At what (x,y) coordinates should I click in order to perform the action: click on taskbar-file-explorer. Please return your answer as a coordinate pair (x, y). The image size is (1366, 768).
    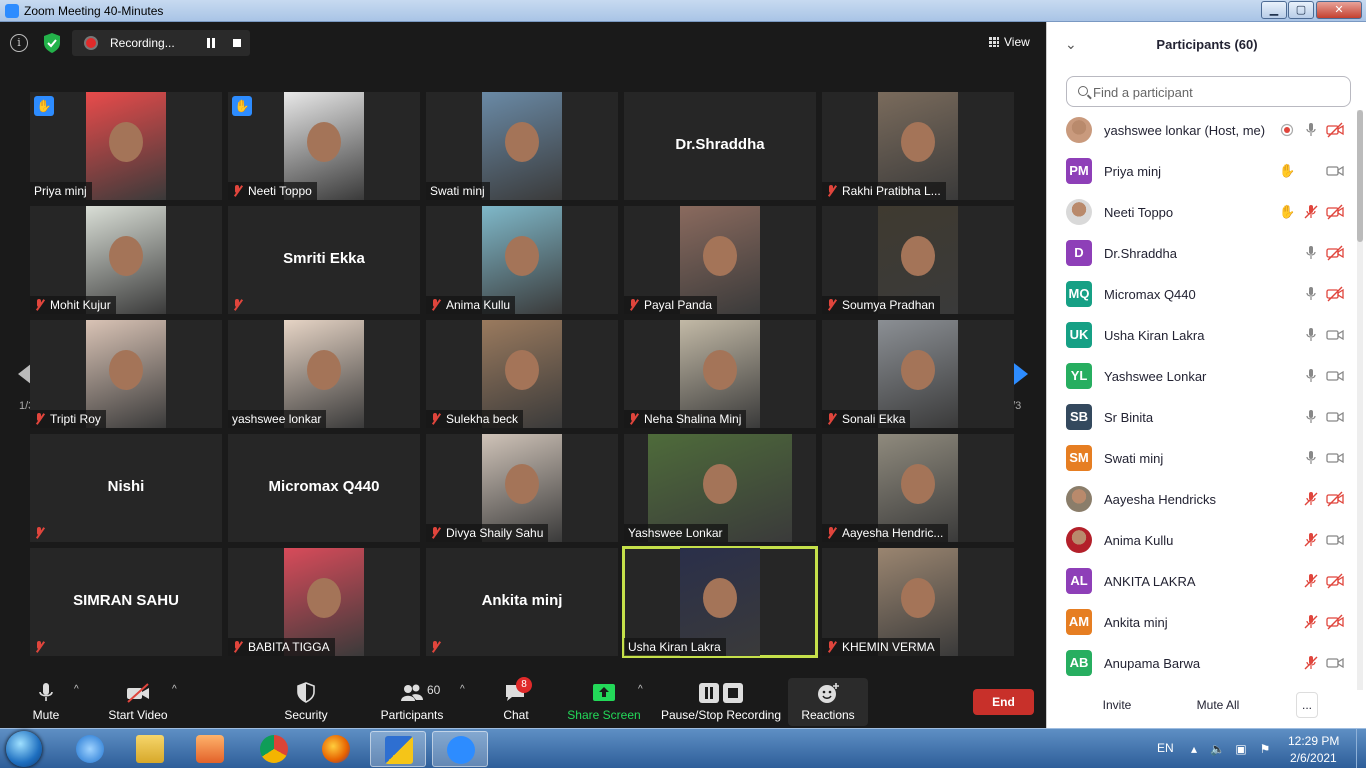
    Looking at the image, I should click on (150, 749).